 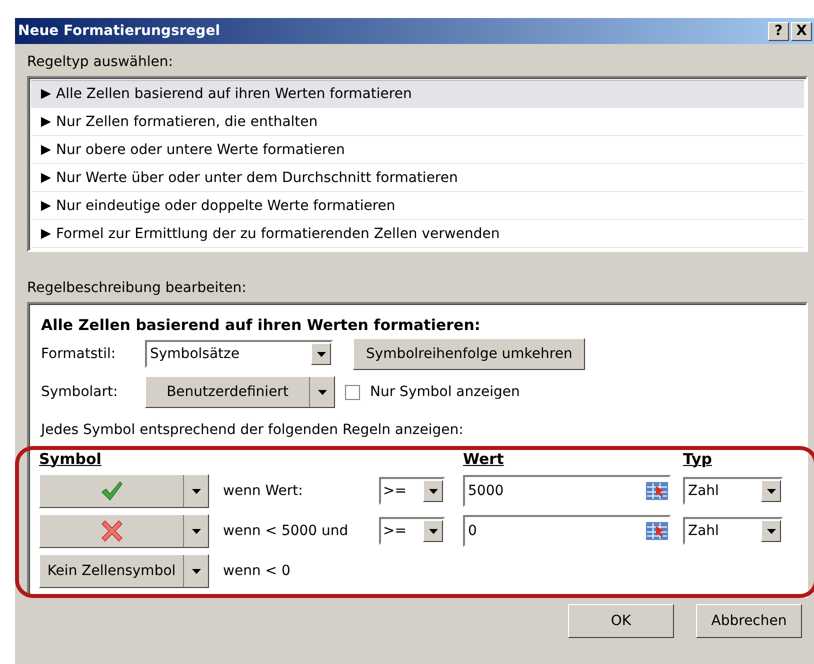 I want to click on help-button: ?, so click(x=778, y=31).